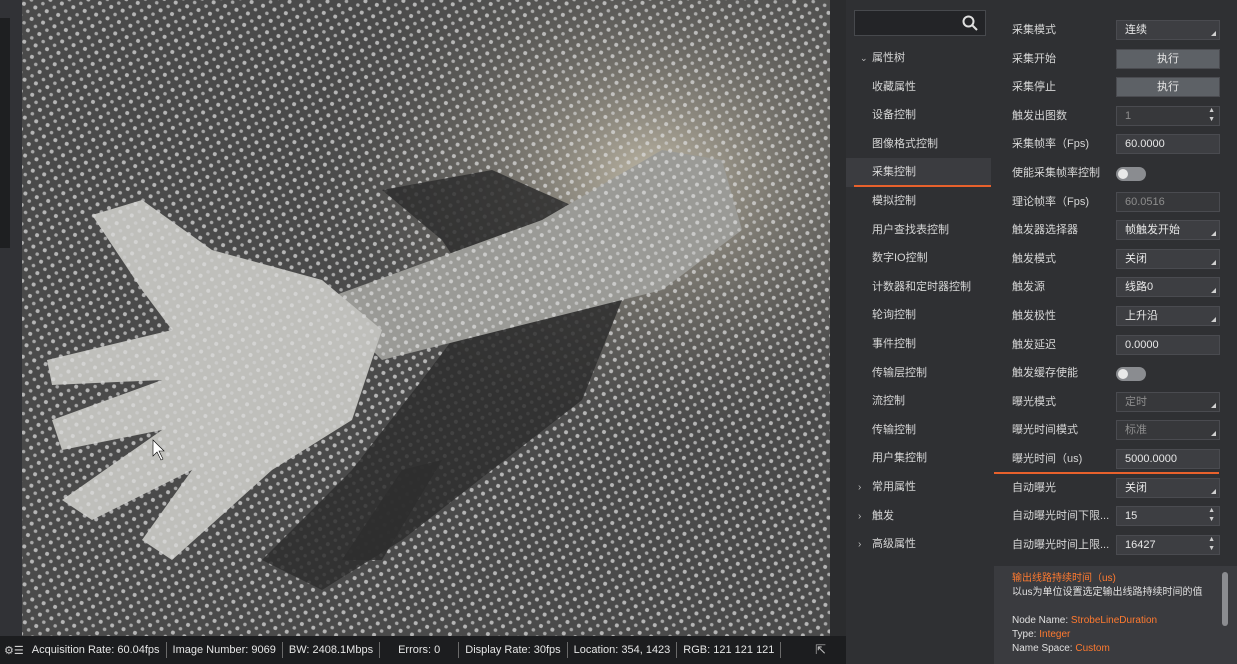  I want to click on description-title: 输出线路持续时间（us), so click(1064, 578).